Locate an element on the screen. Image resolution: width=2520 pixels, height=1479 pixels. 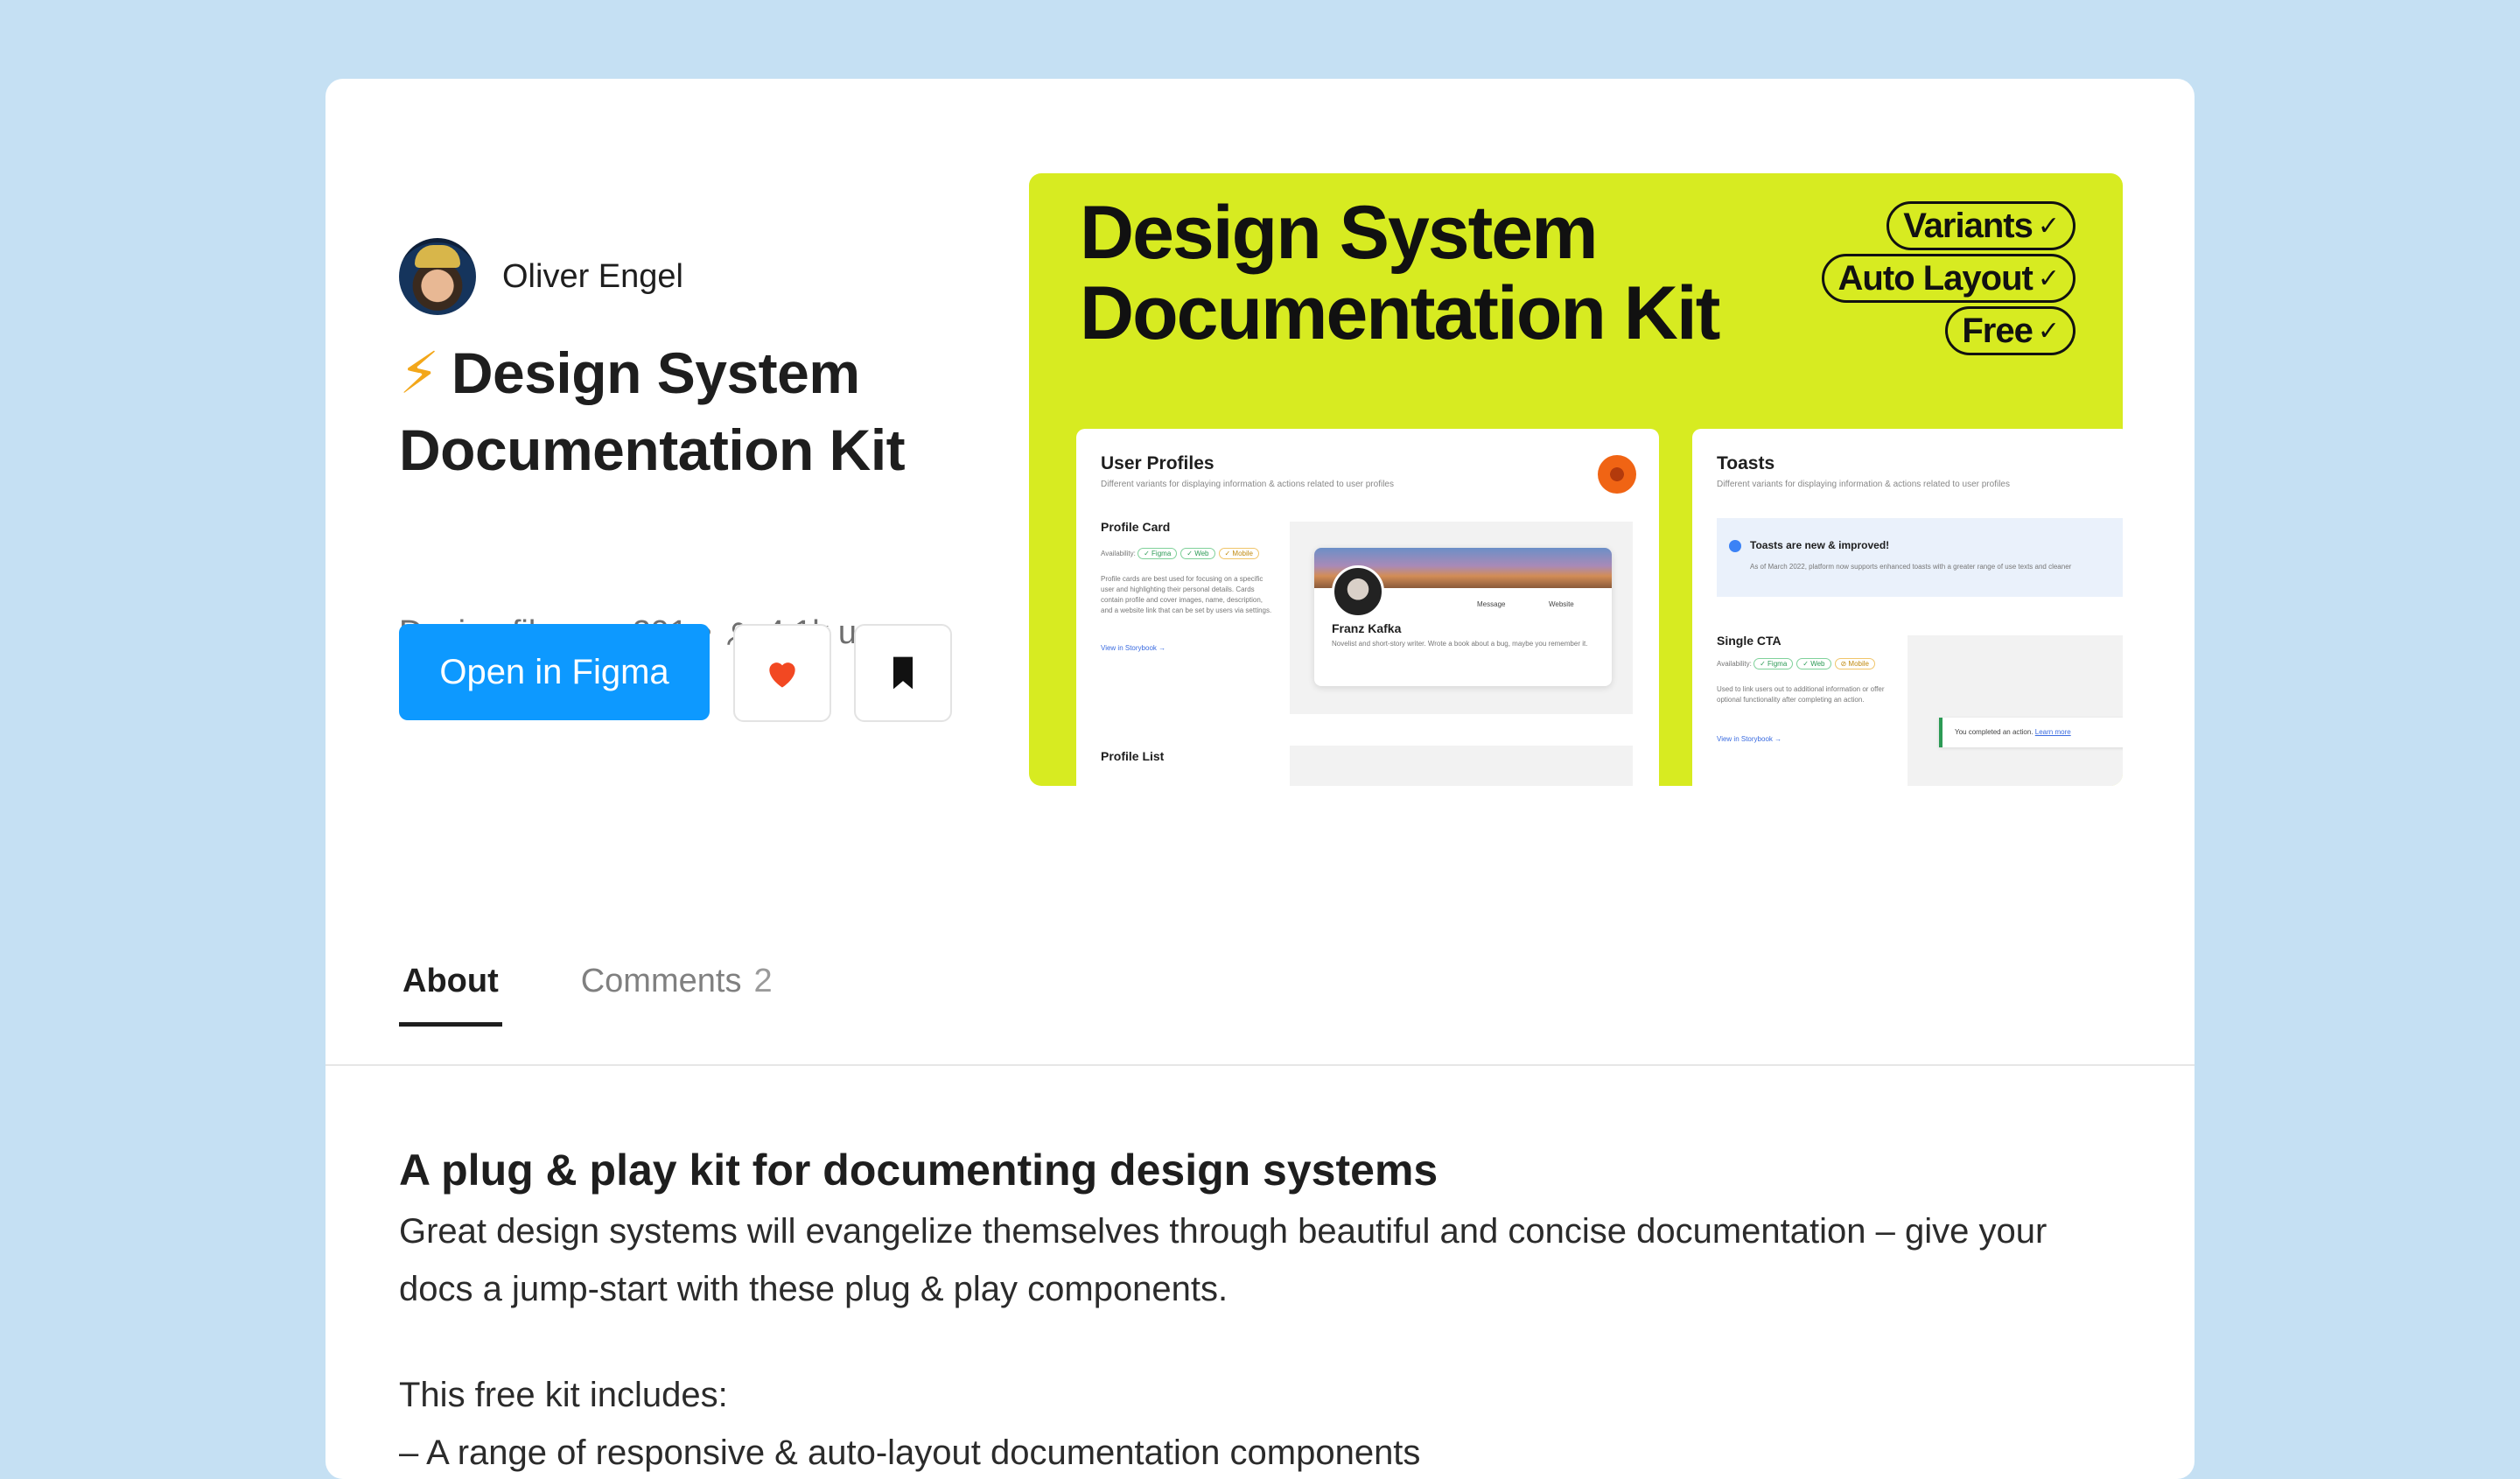
tab-bar: About Comments 2 is located at coordinates (625, 995).